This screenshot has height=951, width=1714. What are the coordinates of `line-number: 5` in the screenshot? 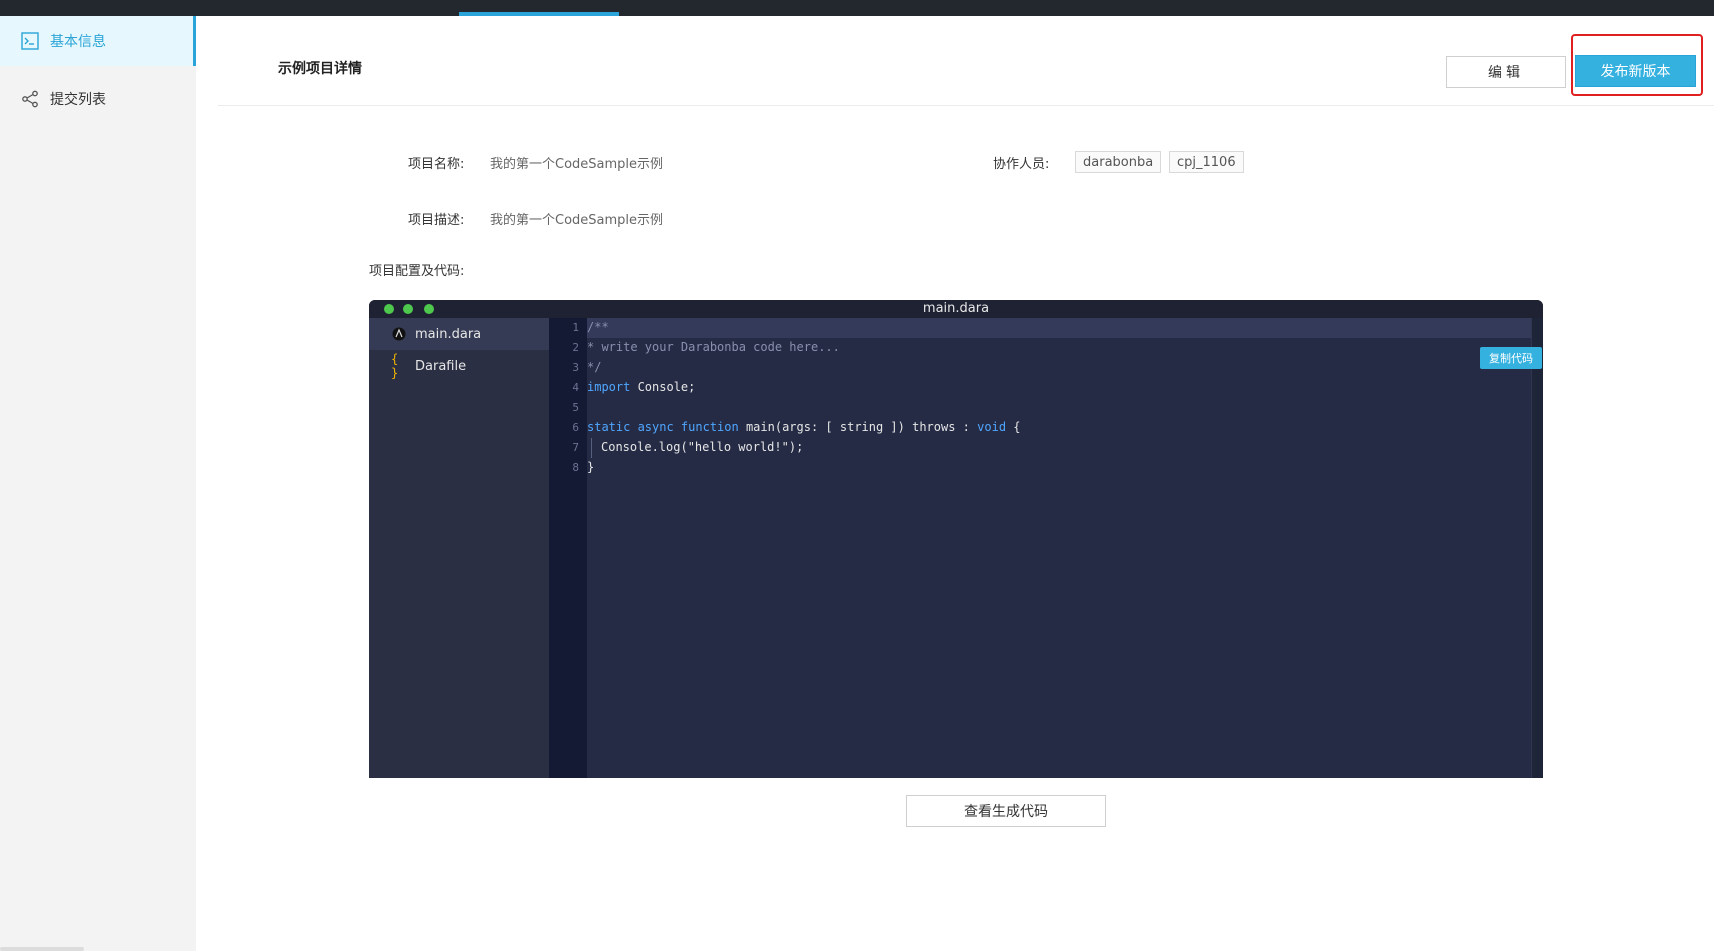 It's located at (575, 407).